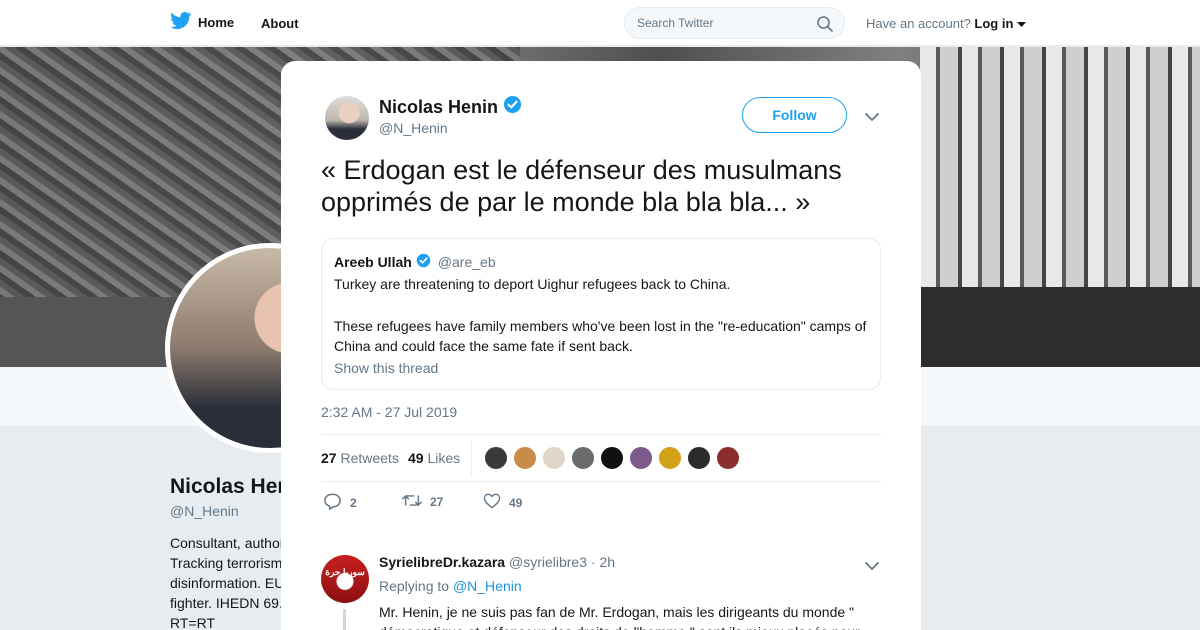 This screenshot has width=1200, height=630. I want to click on tweet-timestamp: 2:32 AM - 27 Jul 2019, so click(389, 412).